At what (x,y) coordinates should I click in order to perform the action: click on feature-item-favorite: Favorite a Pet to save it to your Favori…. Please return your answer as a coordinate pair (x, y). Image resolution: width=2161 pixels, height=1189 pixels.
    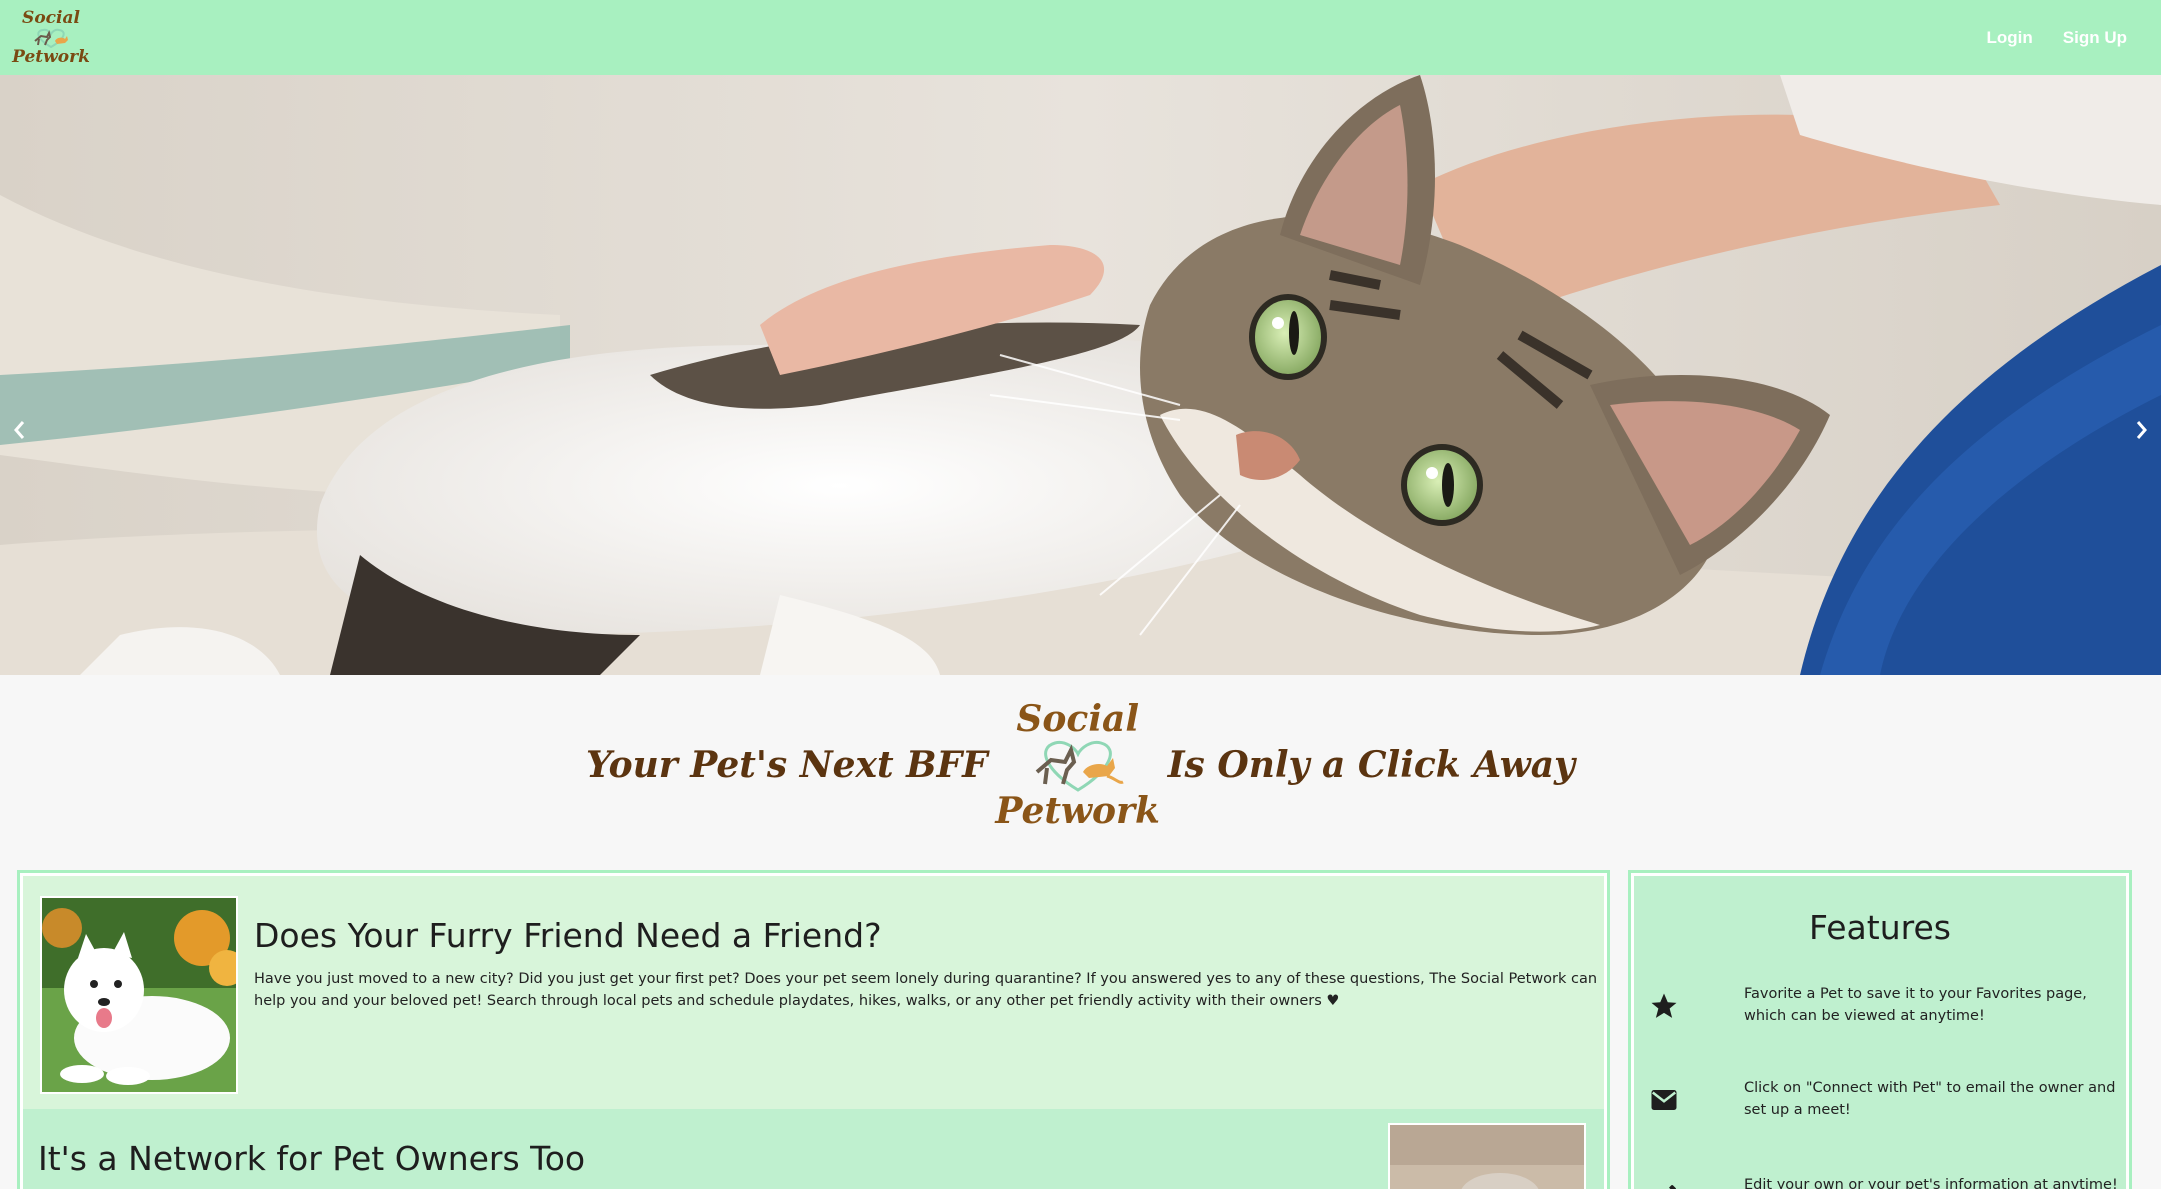
    Looking at the image, I should click on (1880, 1013).